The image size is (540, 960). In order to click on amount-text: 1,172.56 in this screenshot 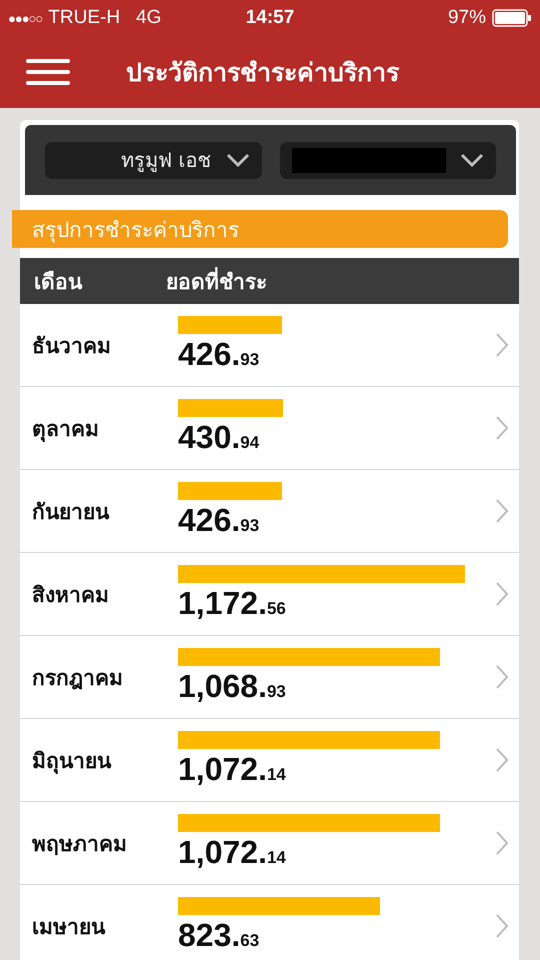, I will do `click(232, 603)`.